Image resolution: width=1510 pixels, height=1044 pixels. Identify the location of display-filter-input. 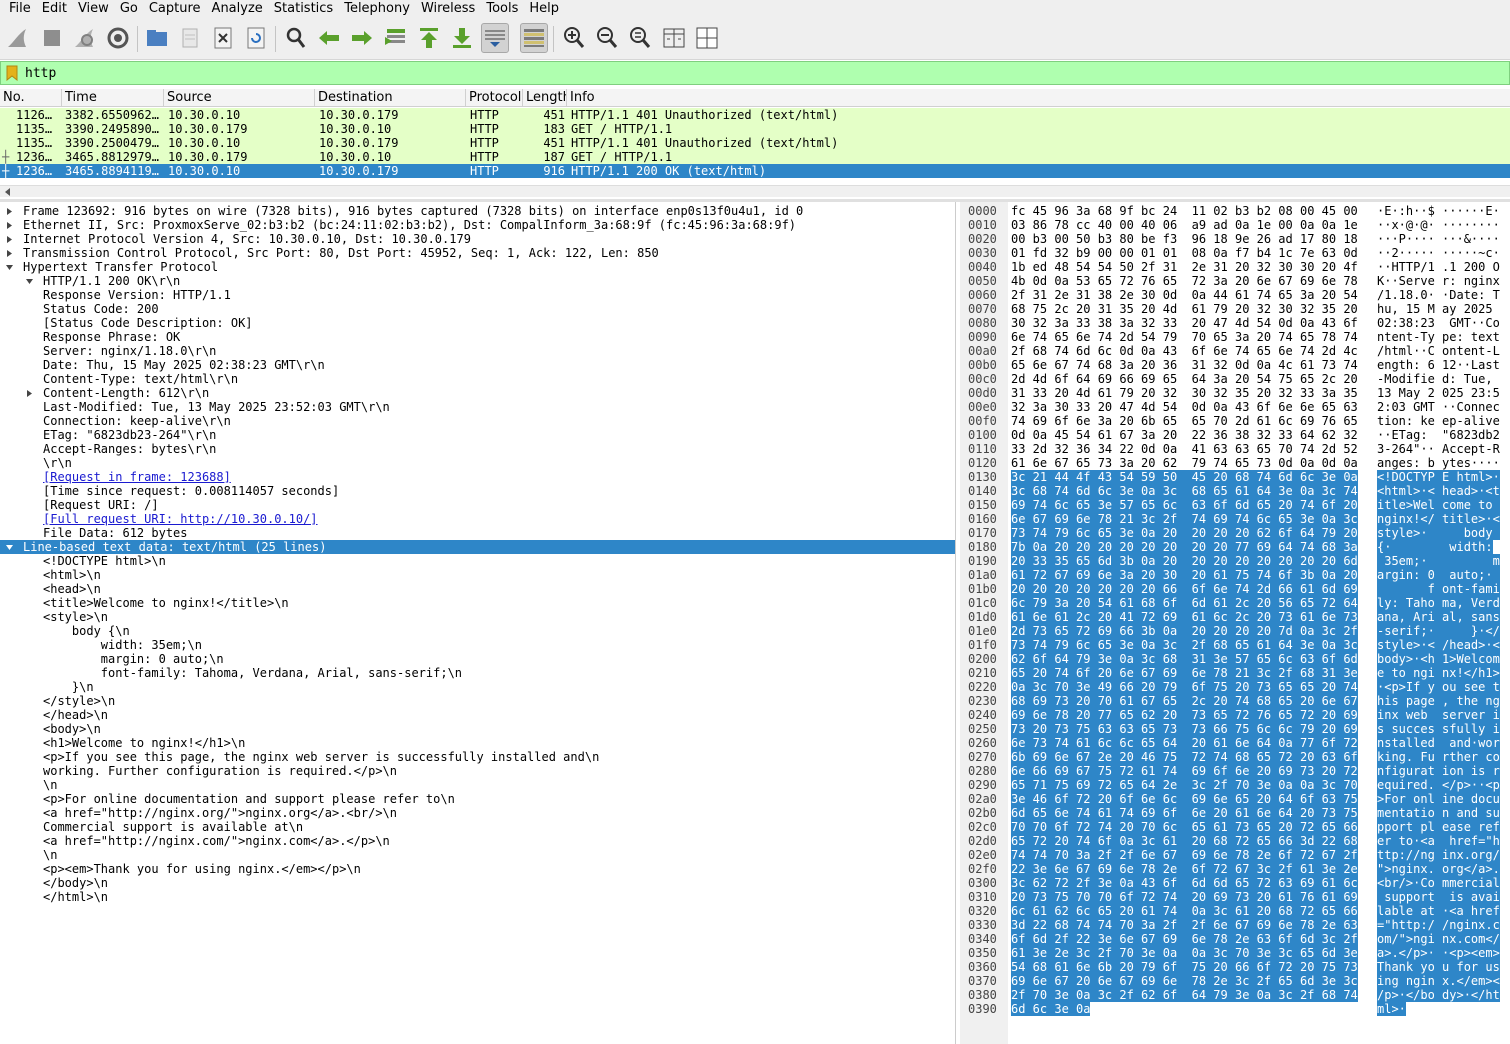
(763, 73).